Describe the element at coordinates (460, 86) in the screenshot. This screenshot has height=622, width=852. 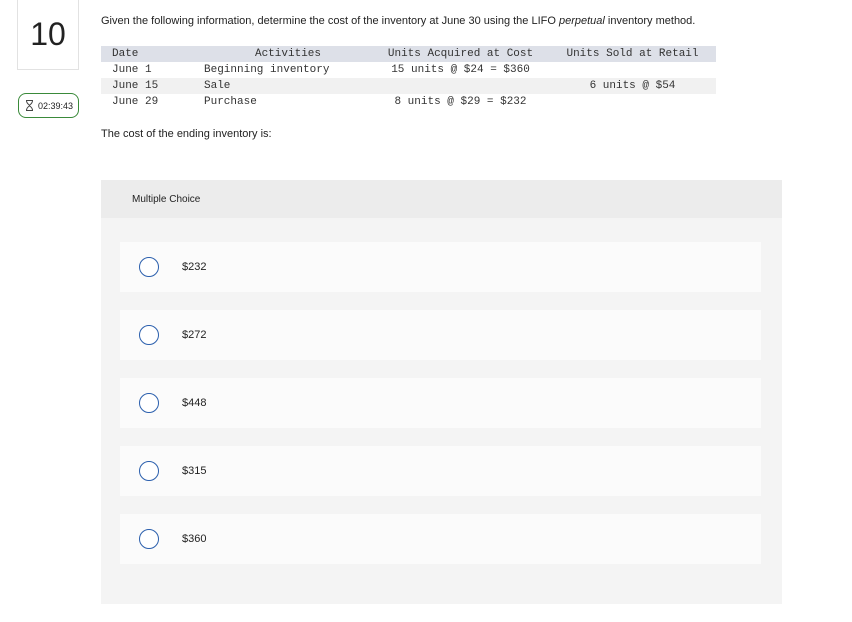
I see `cell-acquired` at that location.